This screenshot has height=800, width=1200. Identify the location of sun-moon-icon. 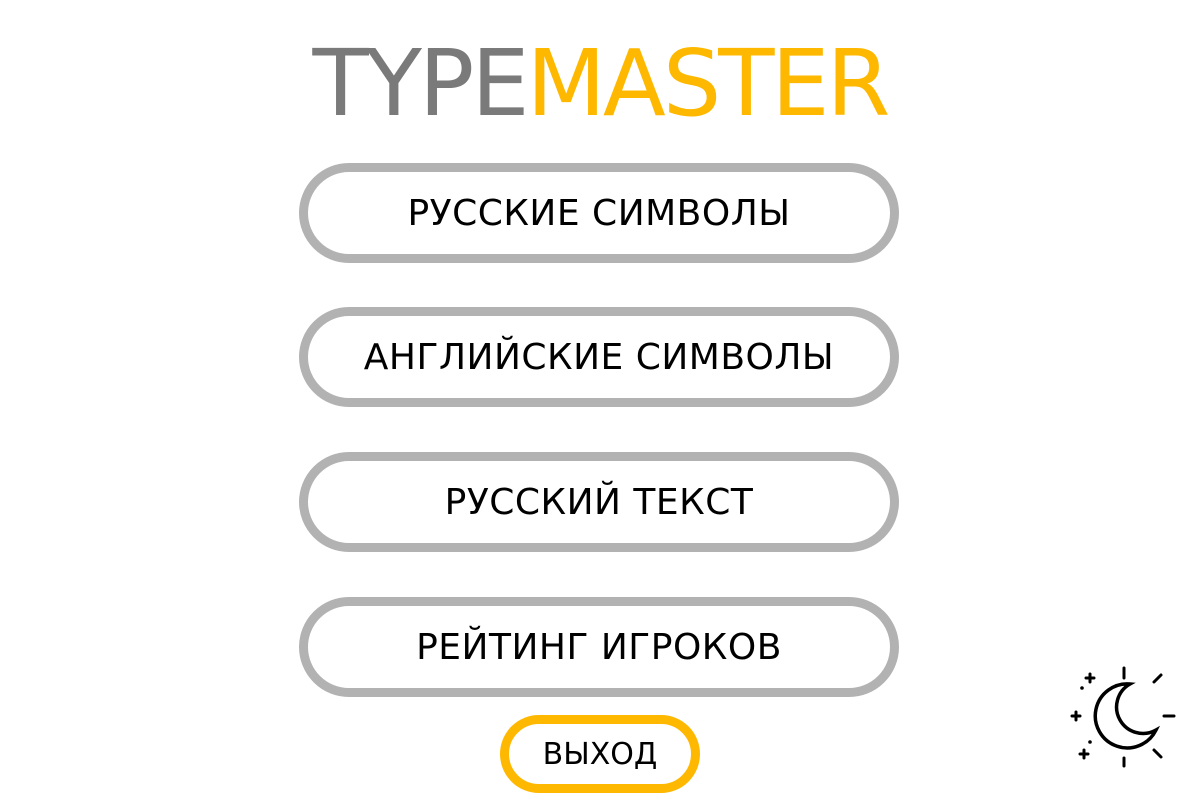
(1123, 717).